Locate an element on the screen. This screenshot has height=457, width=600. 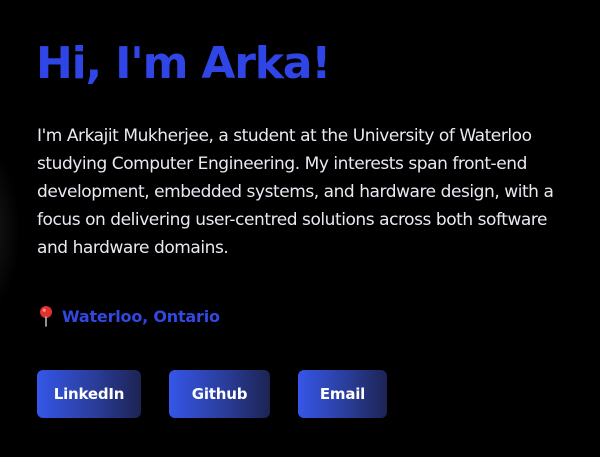
map-pin-icon is located at coordinates (46, 316).